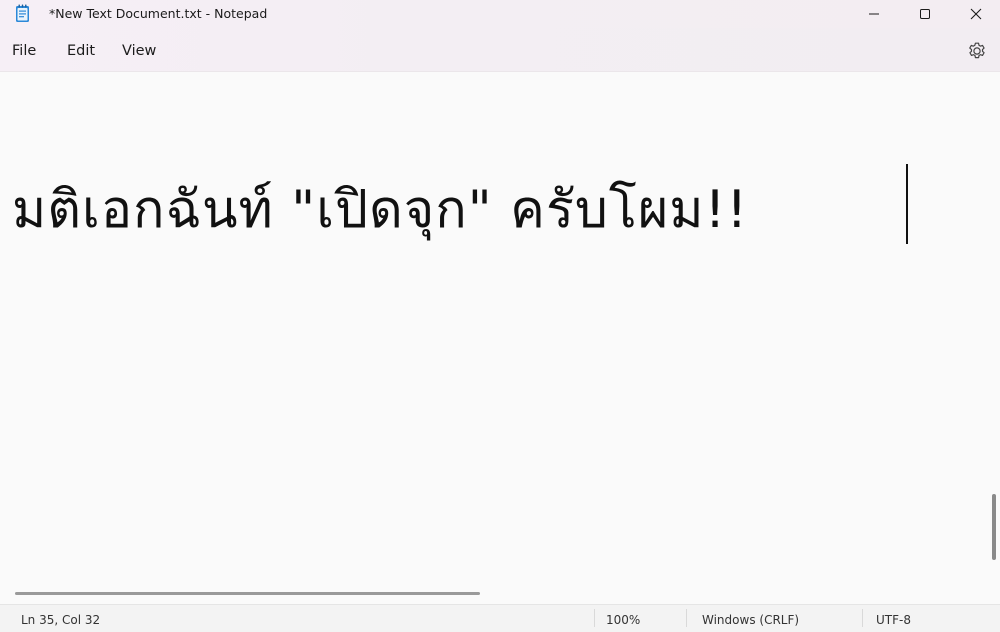 The height and width of the screenshot is (632, 1000). I want to click on editor-text-line: มติเอกฉันท์ "เปิดจุก" ครับโผม!!, so click(380, 210).